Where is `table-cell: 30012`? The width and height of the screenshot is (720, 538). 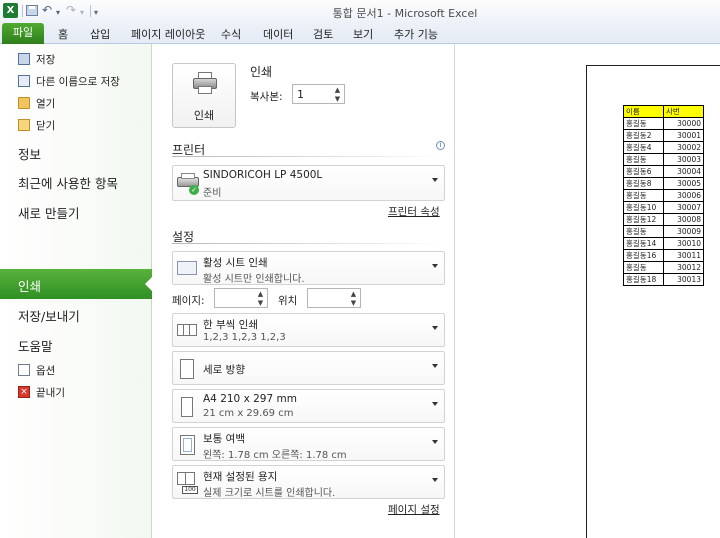 table-cell: 30012 is located at coordinates (683, 267).